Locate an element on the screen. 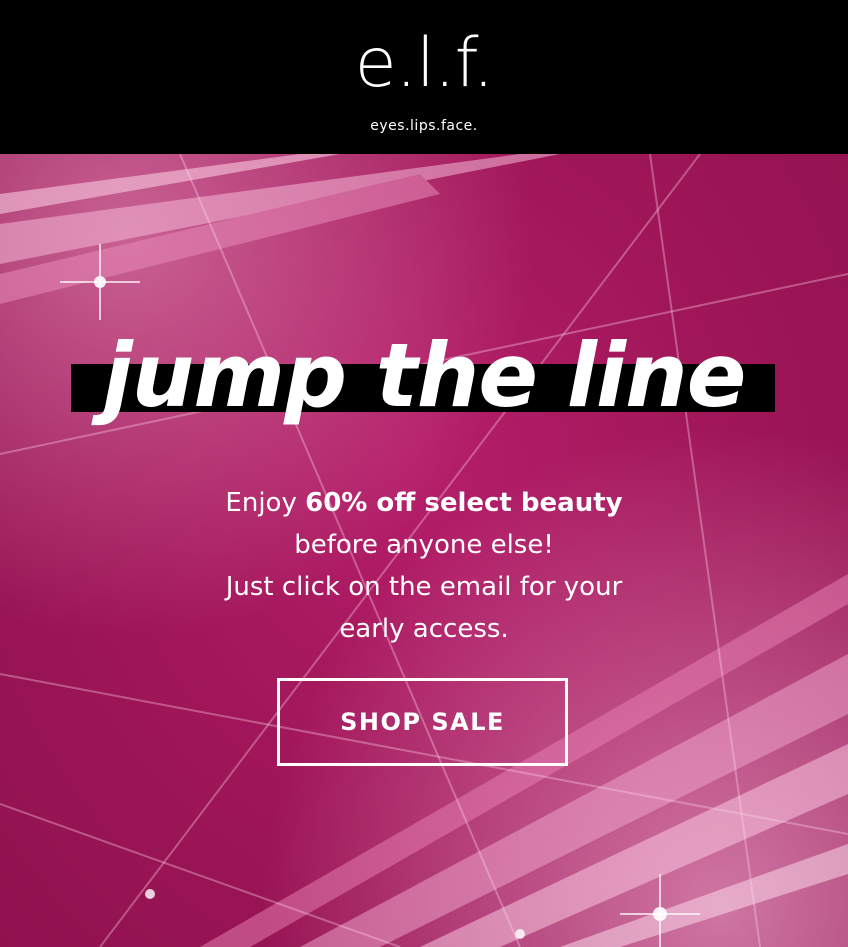 Image resolution: width=848 pixels, height=947 pixels. headline: jump the line is located at coordinates (424, 375).